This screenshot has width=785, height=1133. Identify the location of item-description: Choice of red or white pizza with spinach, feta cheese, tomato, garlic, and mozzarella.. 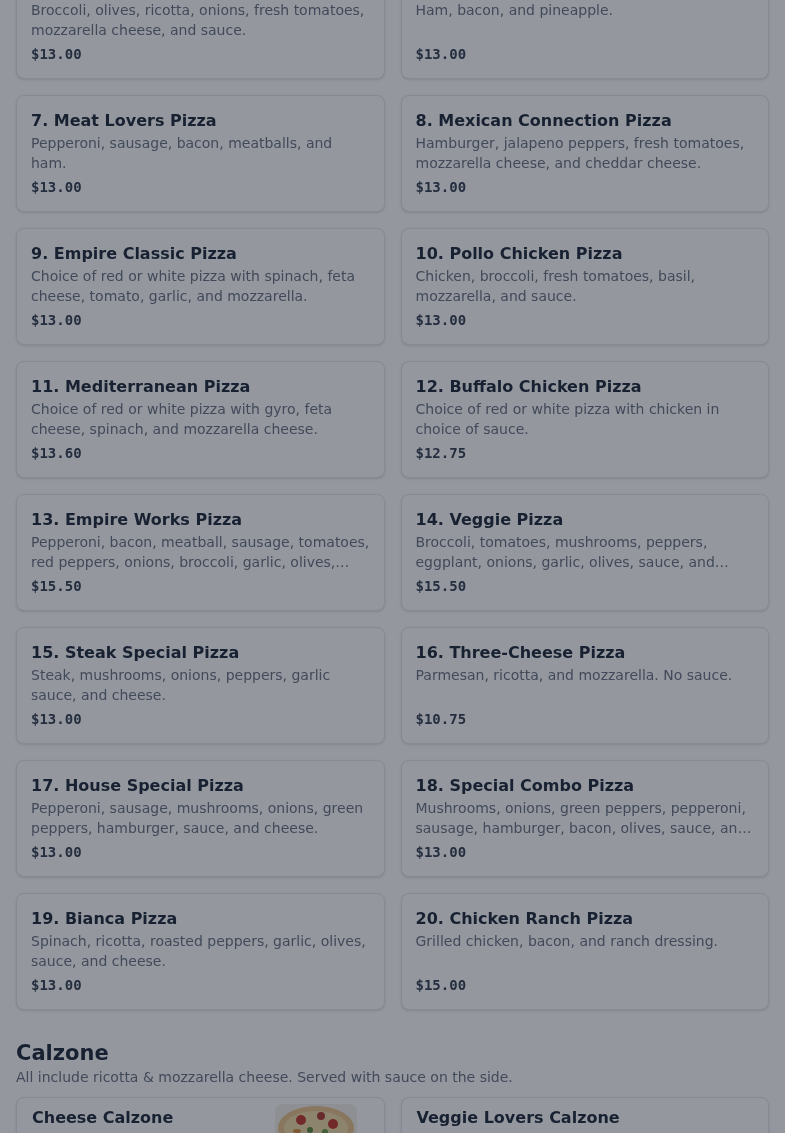
(193, 286).